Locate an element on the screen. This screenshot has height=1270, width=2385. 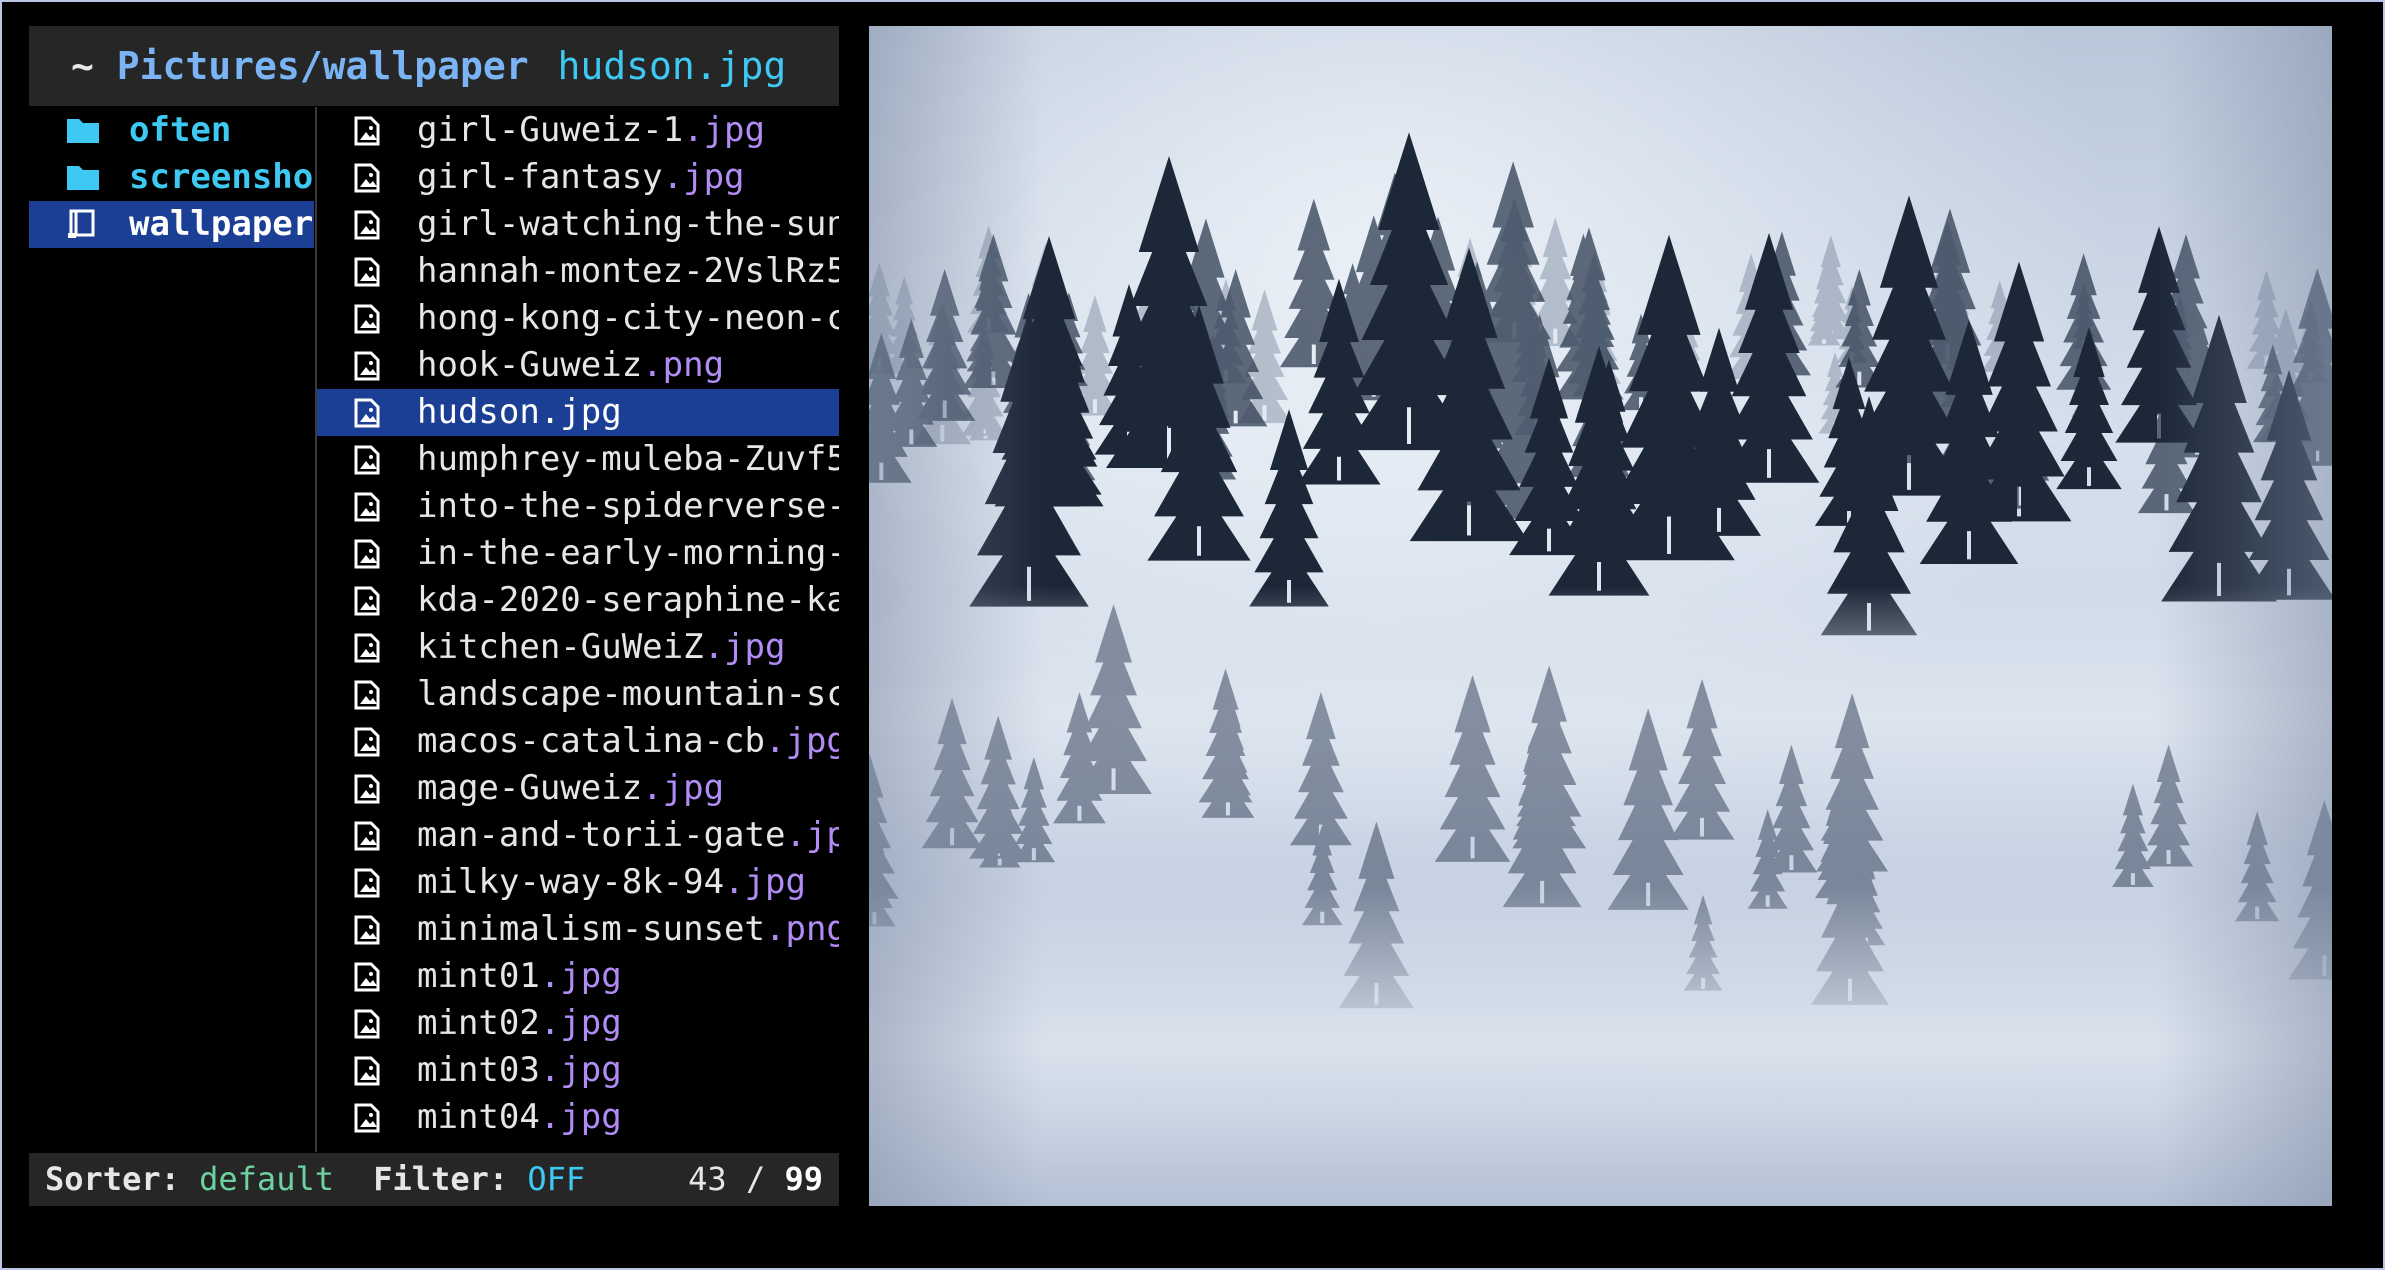
file-basename: mage-Guweiz is located at coordinates (530, 788).